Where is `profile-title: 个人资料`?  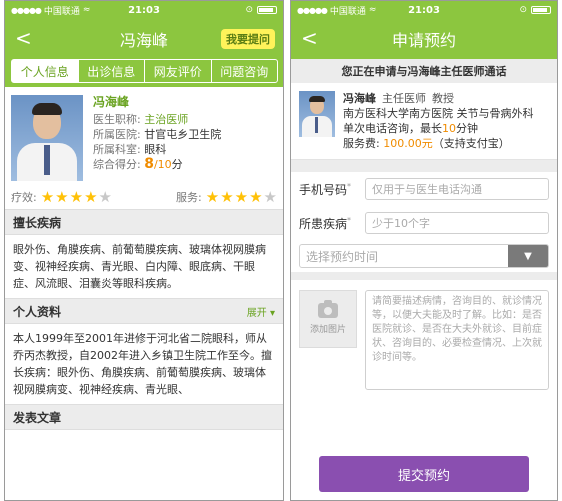 profile-title: 个人资料 is located at coordinates (37, 311).